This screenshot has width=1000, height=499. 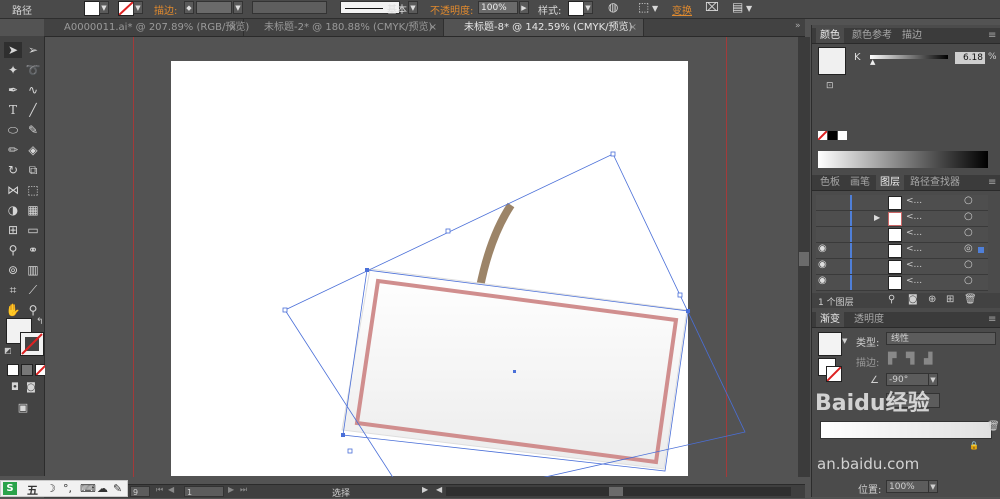 What do you see at coordinates (27, 370) in the screenshot?
I see `gradient-mode-button` at bounding box center [27, 370].